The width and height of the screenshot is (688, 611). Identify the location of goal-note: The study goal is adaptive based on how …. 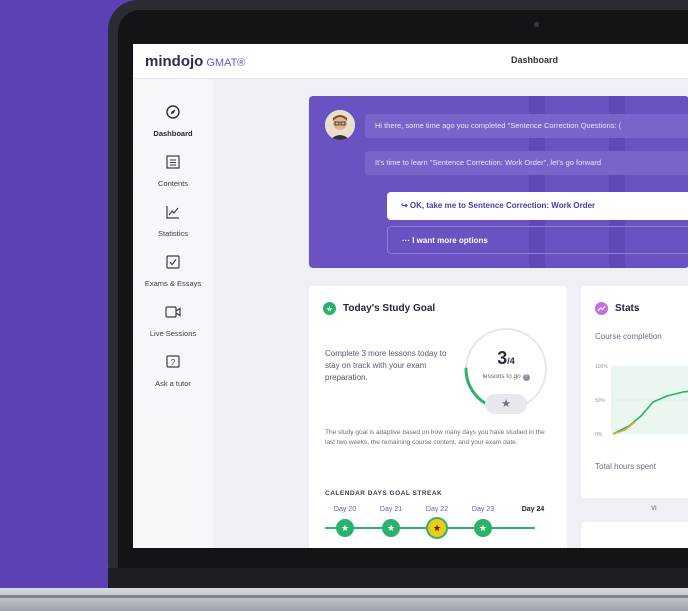
(435, 437).